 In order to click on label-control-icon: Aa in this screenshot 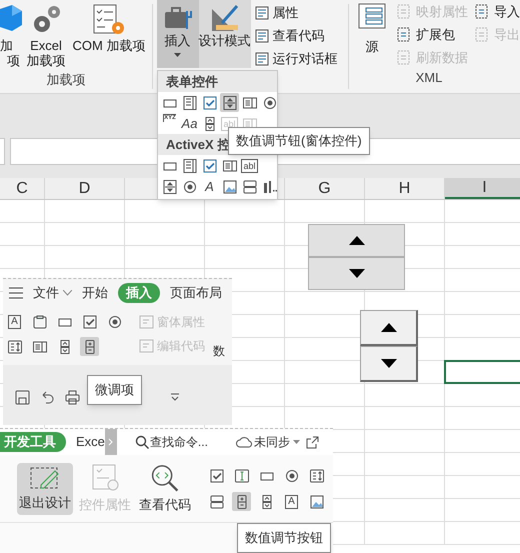, I will do `click(189, 123)`.